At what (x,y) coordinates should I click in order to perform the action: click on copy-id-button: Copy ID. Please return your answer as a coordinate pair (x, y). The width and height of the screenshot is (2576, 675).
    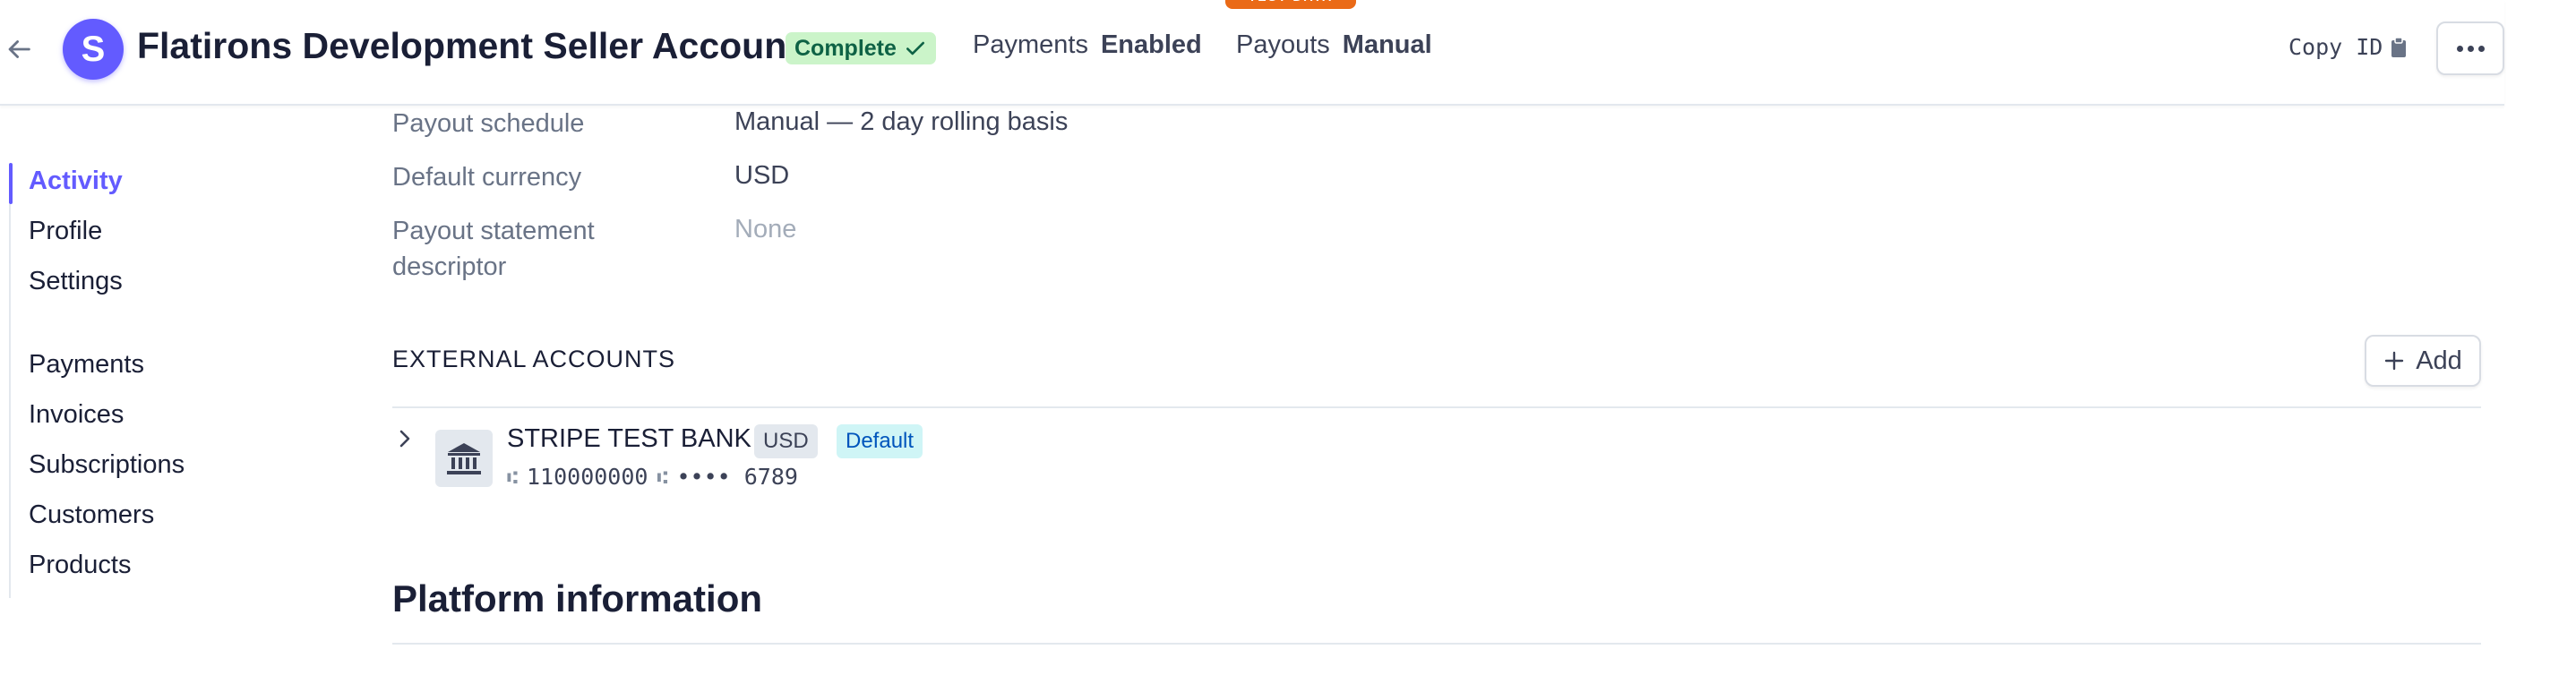
    Looking at the image, I should click on (2348, 47).